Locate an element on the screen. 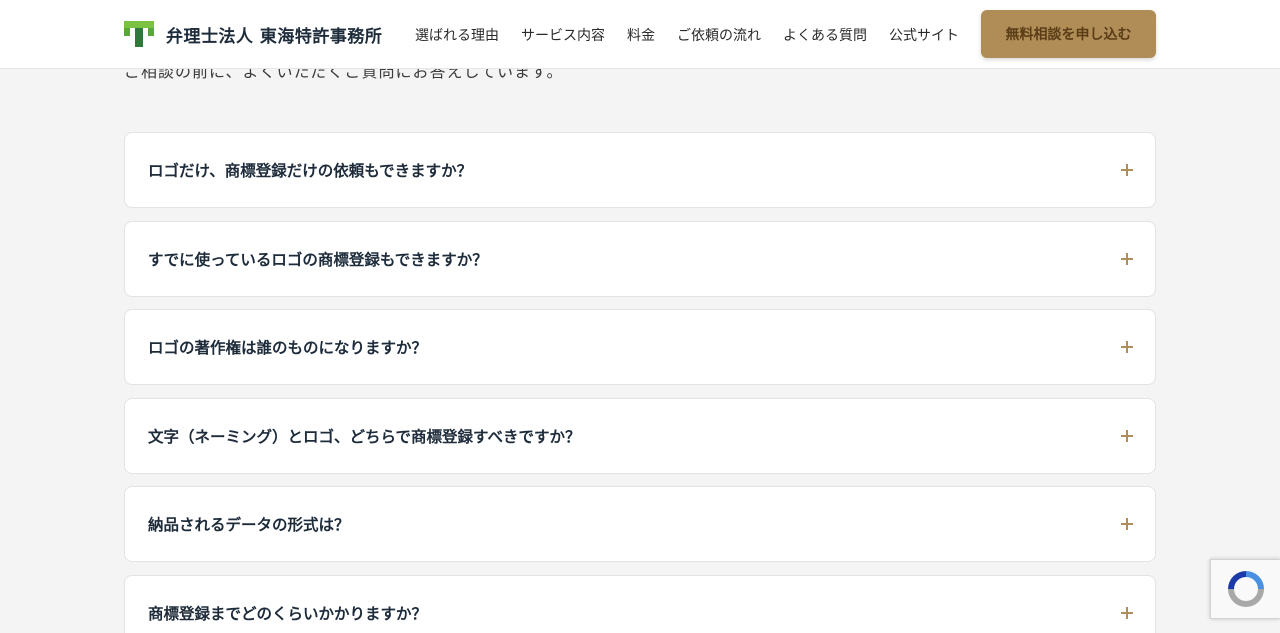  faq-item: すでに使っているロゴの商標登録もできますか？ is located at coordinates (640, 258).